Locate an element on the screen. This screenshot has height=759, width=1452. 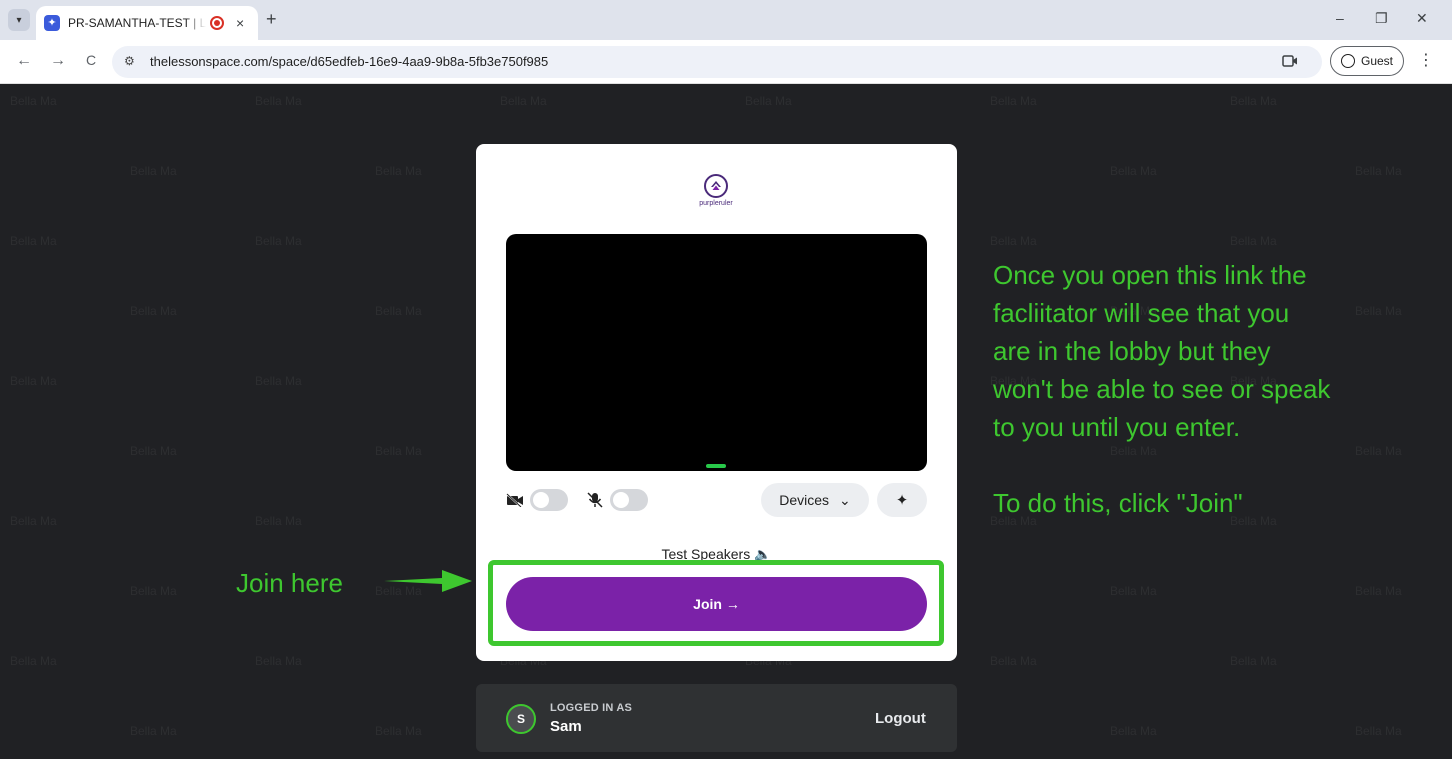
instruction-line: facliitator will see that you is located at coordinates (1141, 313).